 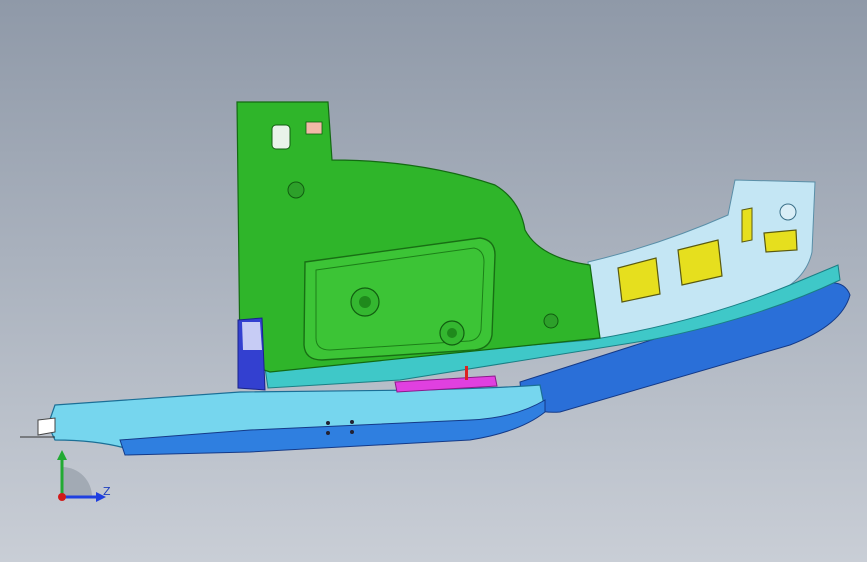 I want to click on accent-tab, so click(x=314, y=128).